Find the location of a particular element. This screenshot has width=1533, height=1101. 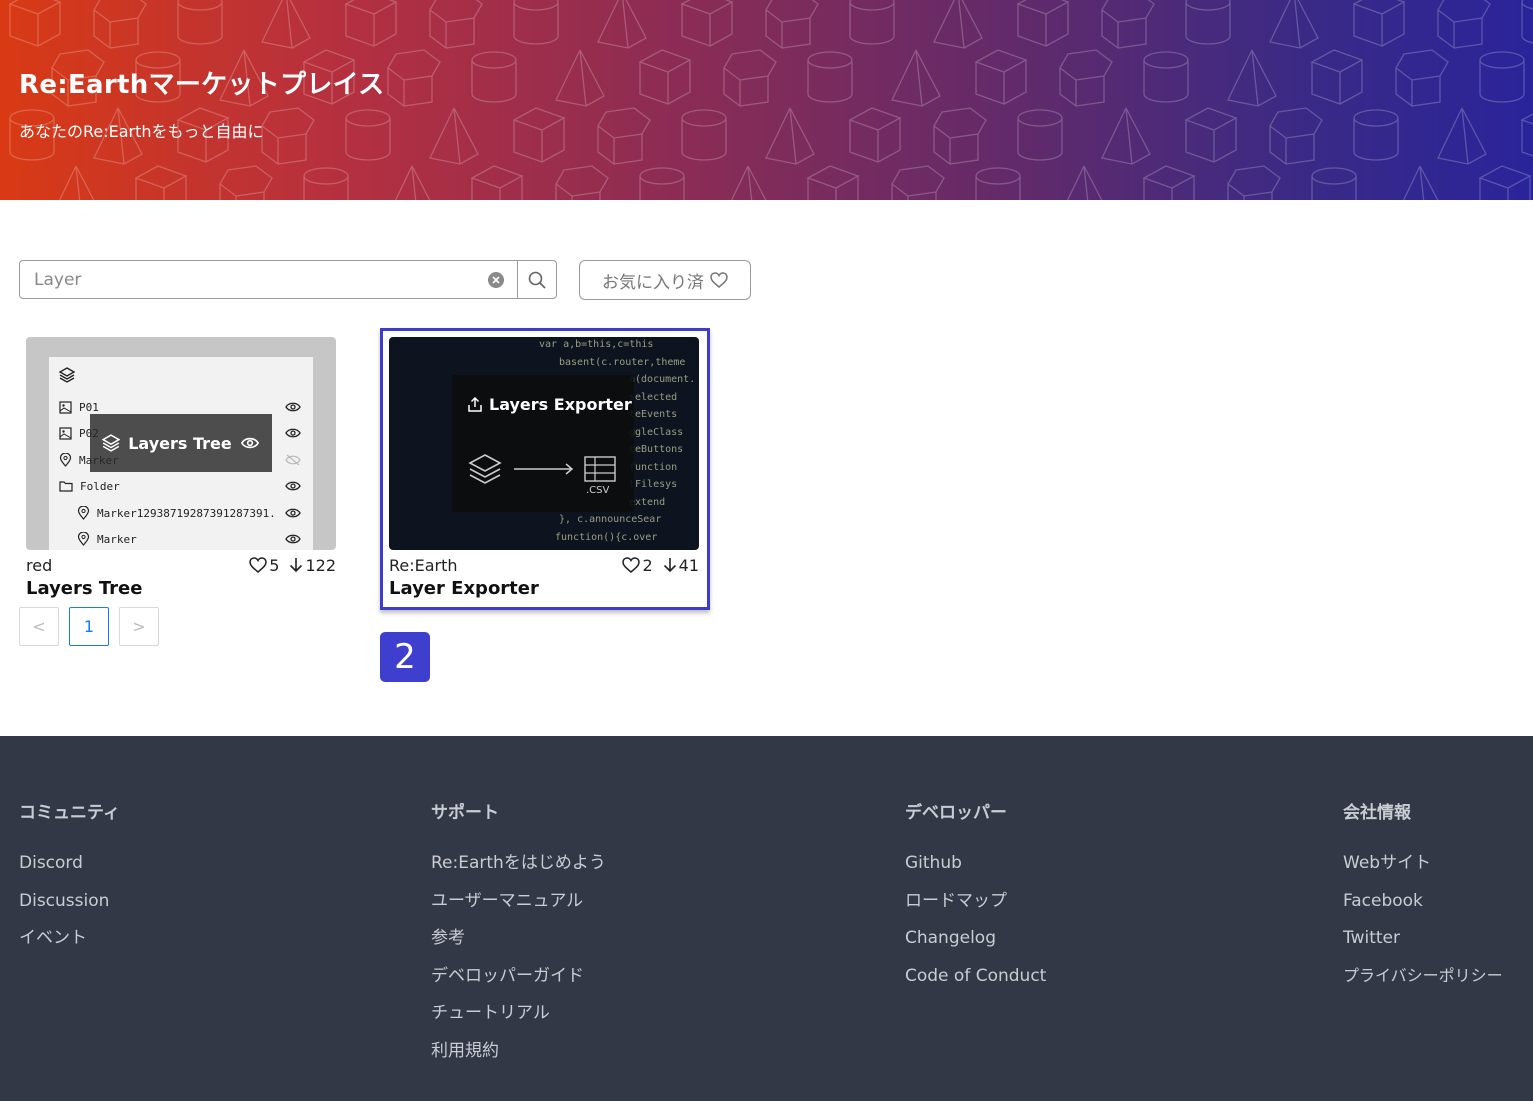

card-meta: Re:Earth 2 41 is located at coordinates (544, 565).